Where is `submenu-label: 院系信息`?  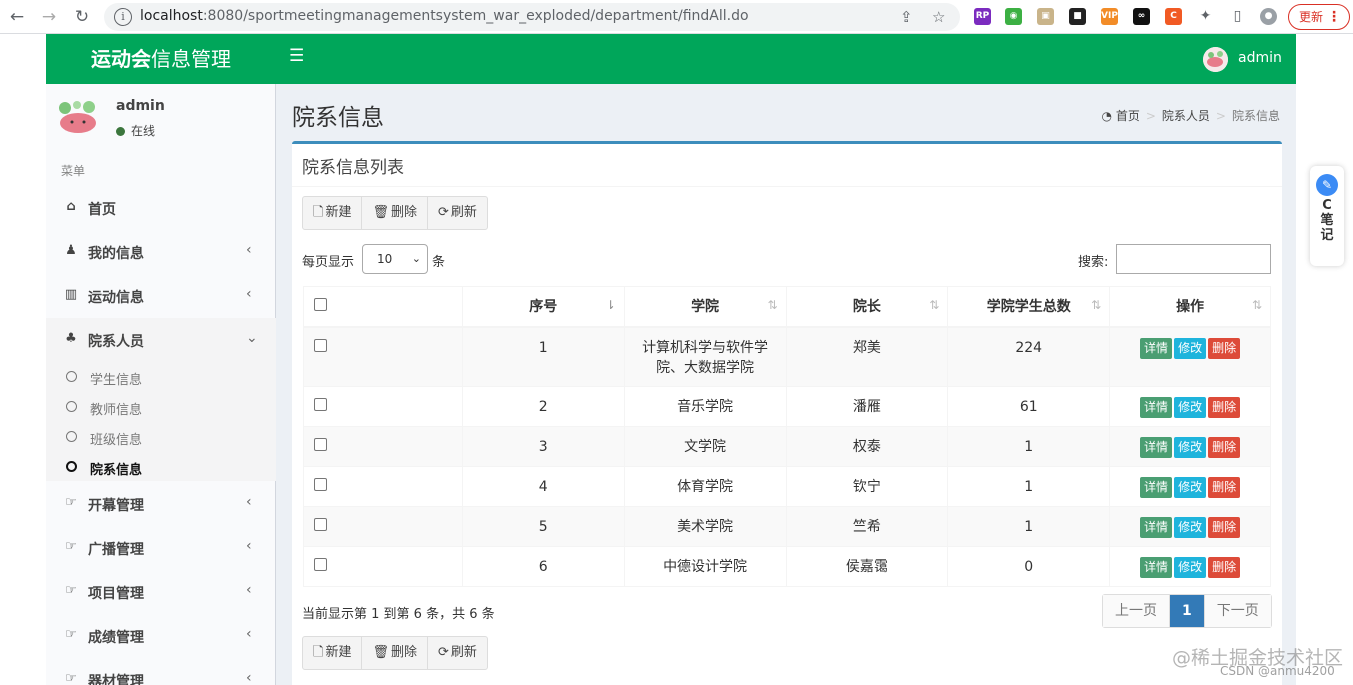
submenu-label: 院系信息 is located at coordinates (116, 470).